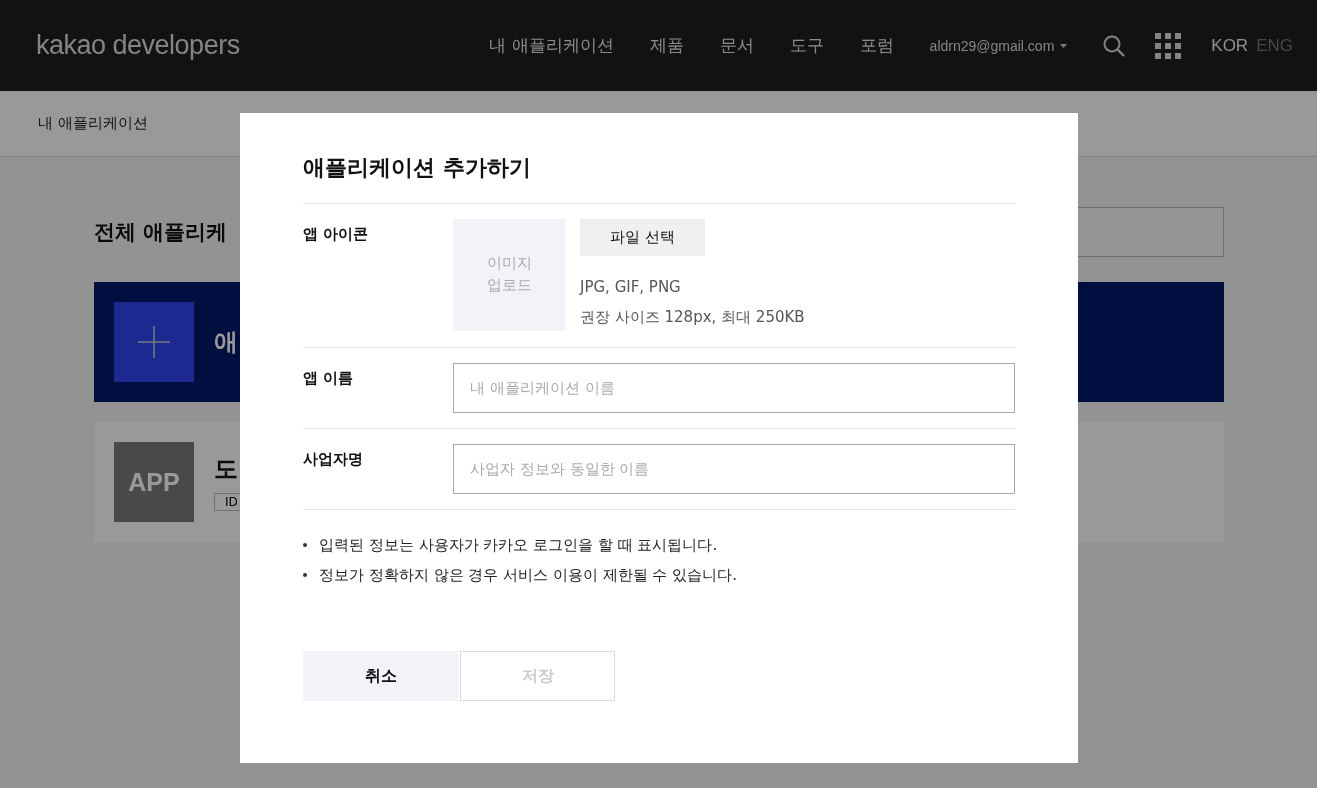  Describe the element at coordinates (380, 676) in the screenshot. I see `cancel-button: 취소` at that location.